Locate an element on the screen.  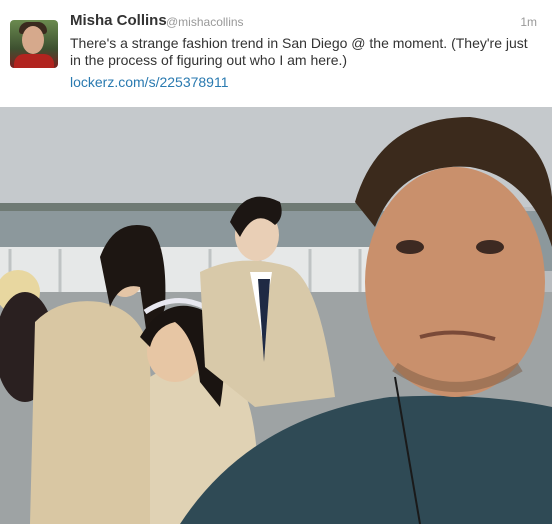
man-left-eye is located at coordinates (410, 247).